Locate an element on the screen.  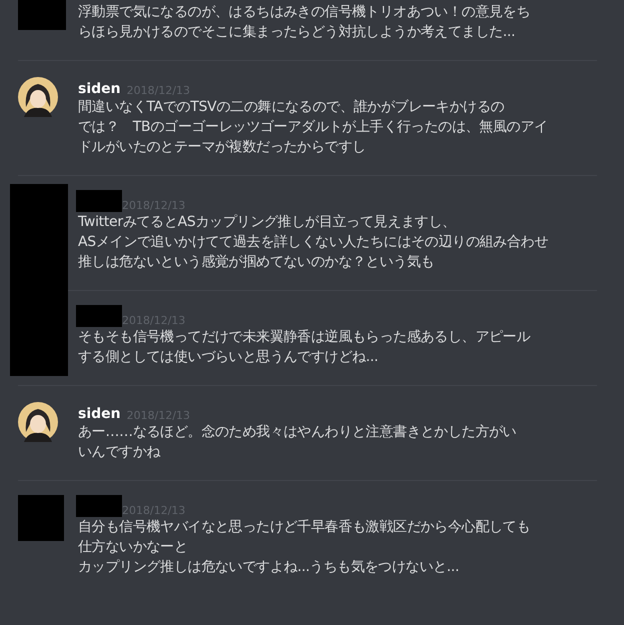
message-text: あー……なるほど。念のため我々はやんわりと注意書きとかした方がい いんですかね is located at coordinates (297, 442).